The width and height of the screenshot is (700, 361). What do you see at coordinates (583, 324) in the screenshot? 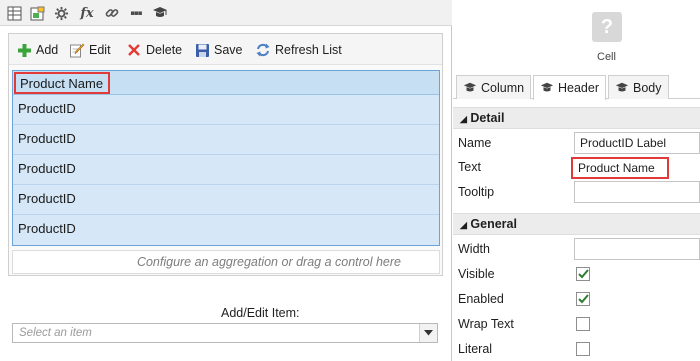
I see `wrap-text-checkbox` at bounding box center [583, 324].